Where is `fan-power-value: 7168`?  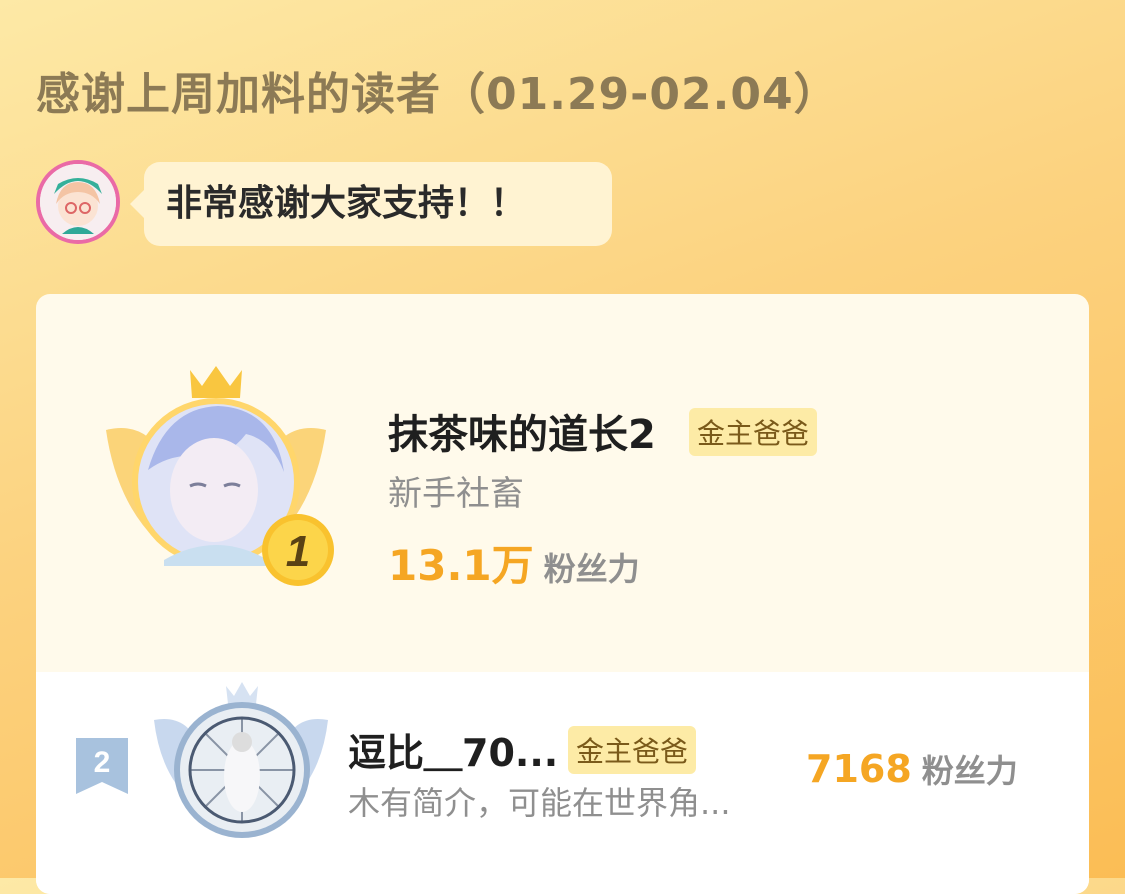
fan-power-value: 7168 is located at coordinates (859, 769).